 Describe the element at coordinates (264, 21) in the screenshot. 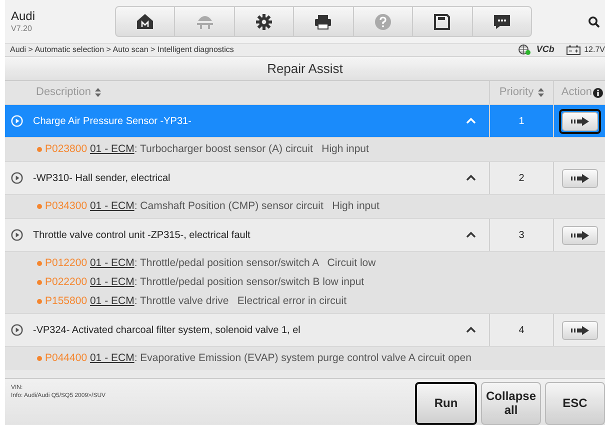

I see `settings-icon` at that location.